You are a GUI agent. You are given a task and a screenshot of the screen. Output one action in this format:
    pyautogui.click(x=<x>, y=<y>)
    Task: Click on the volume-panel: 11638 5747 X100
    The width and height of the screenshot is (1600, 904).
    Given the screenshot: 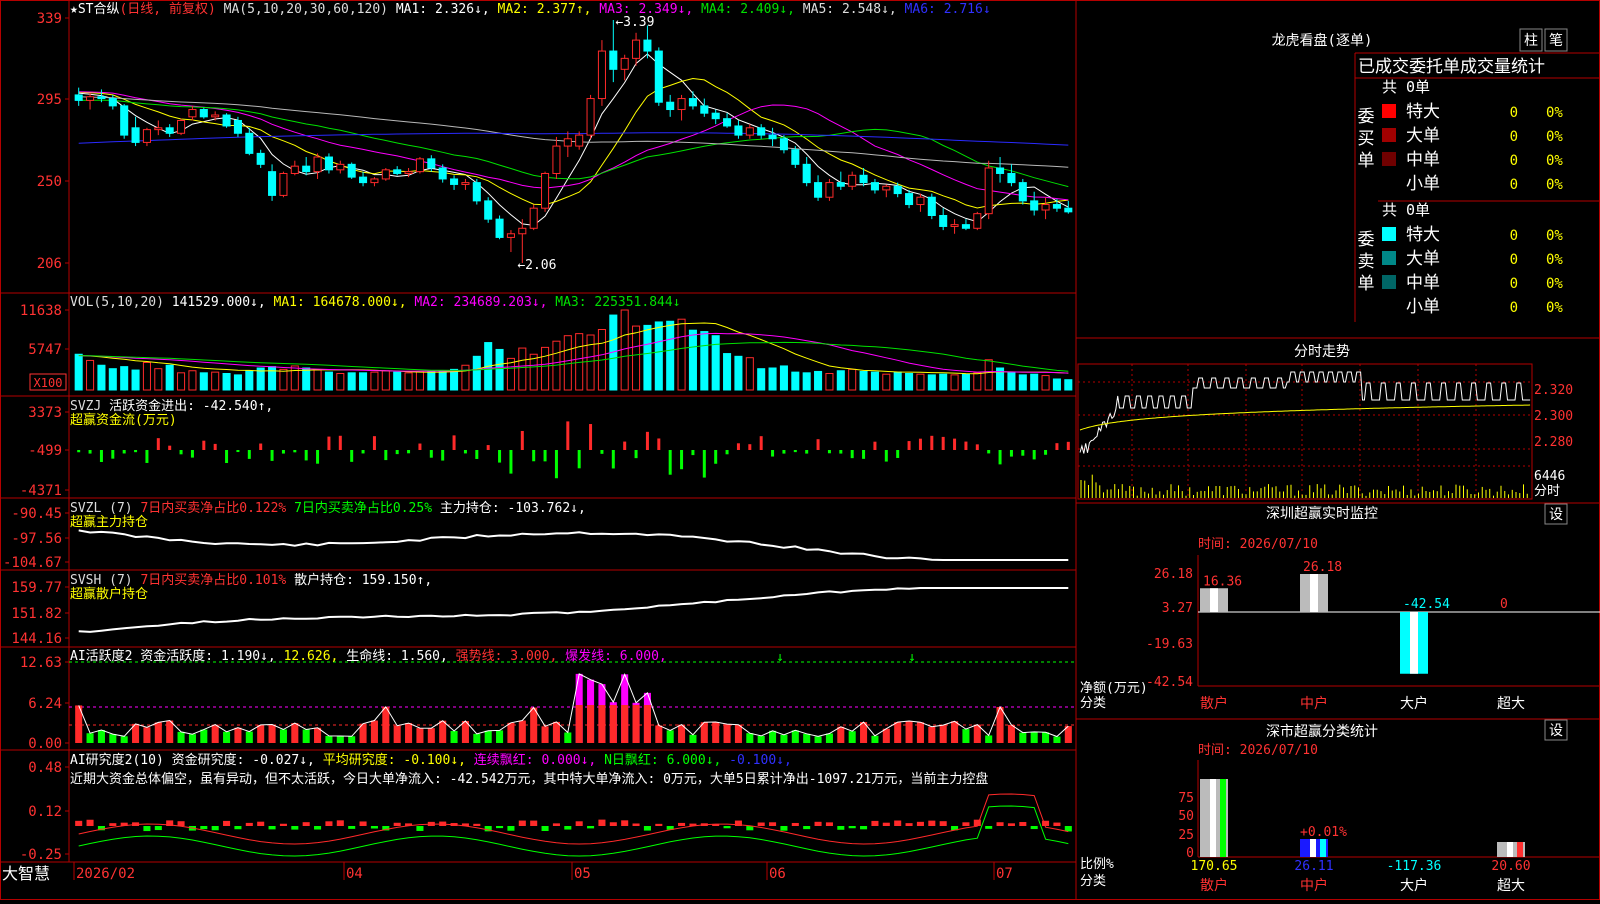 What is the action you would take?
    pyautogui.click(x=546, y=347)
    